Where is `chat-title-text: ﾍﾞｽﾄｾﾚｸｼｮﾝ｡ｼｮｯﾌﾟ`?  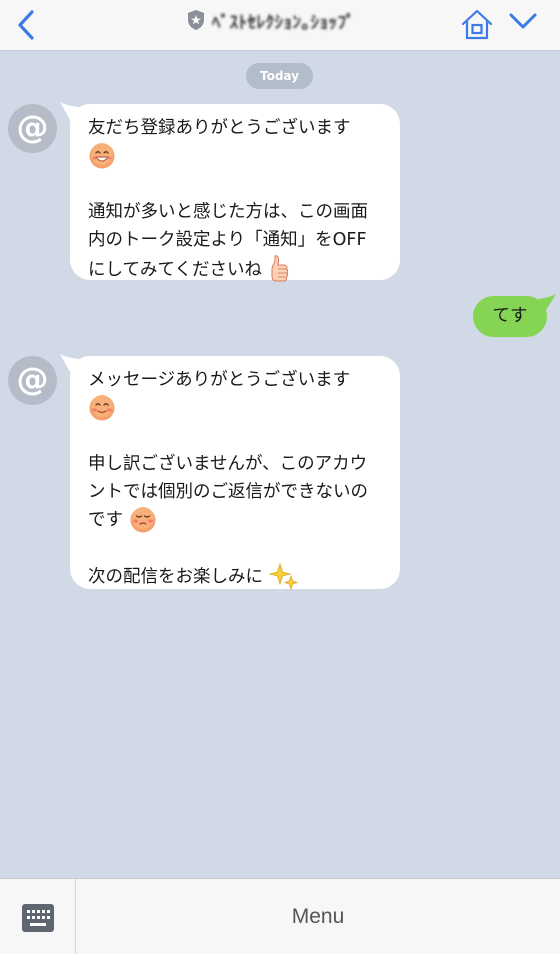
chat-title-text: ﾍﾞｽﾄｾﾚｸｼｮﾝ｡ｼｮｯﾌﾟ is located at coordinates (283, 22).